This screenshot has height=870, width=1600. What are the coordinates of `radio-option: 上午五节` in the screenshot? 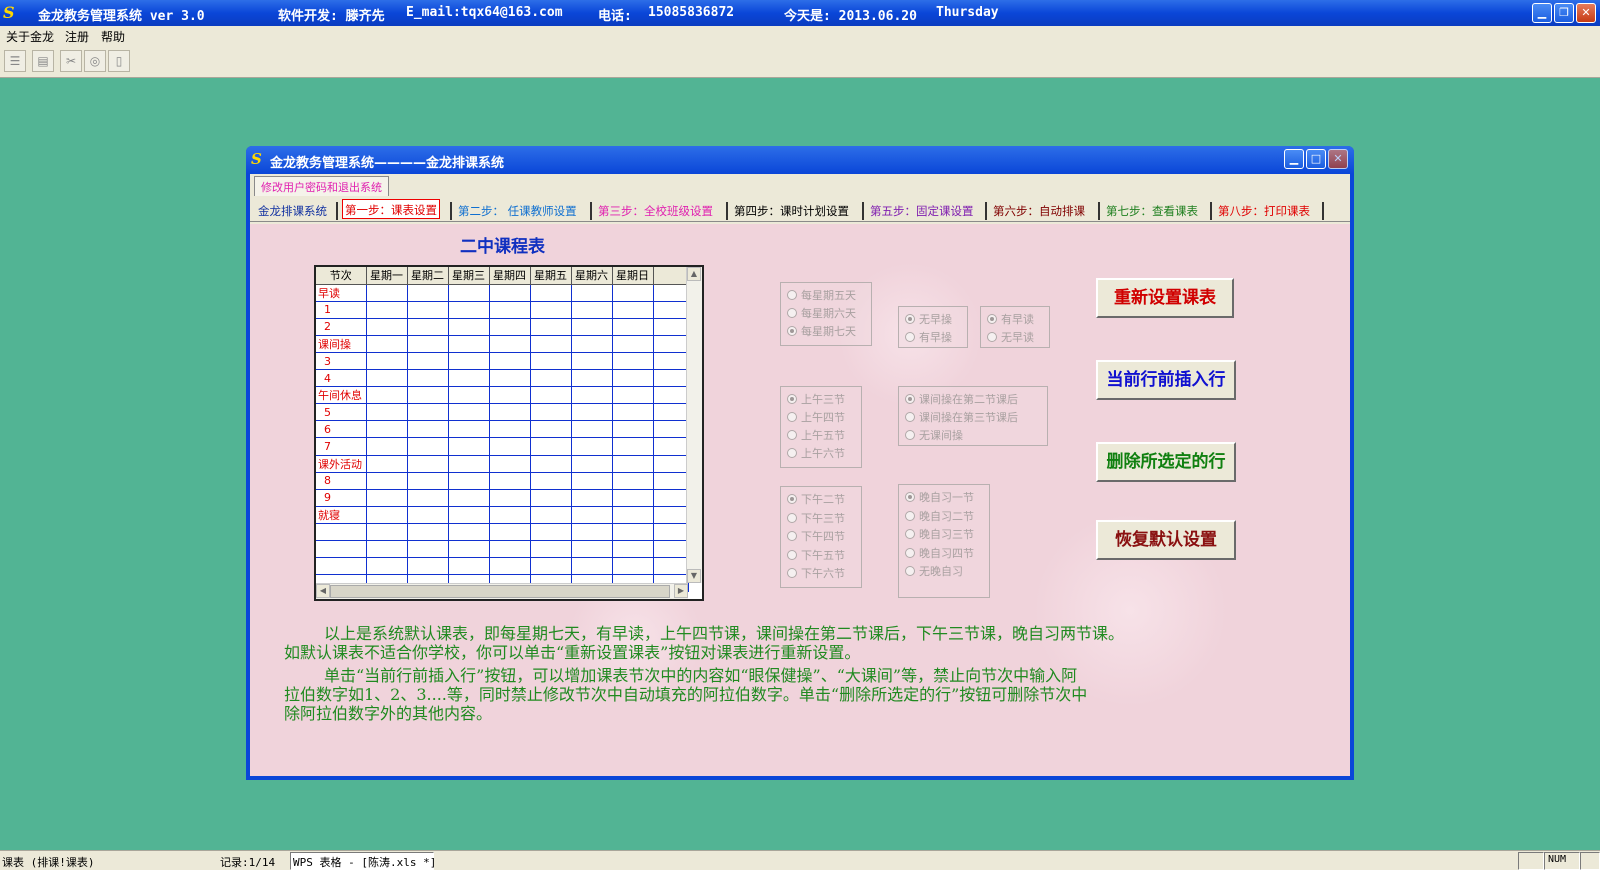 It's located at (816, 435).